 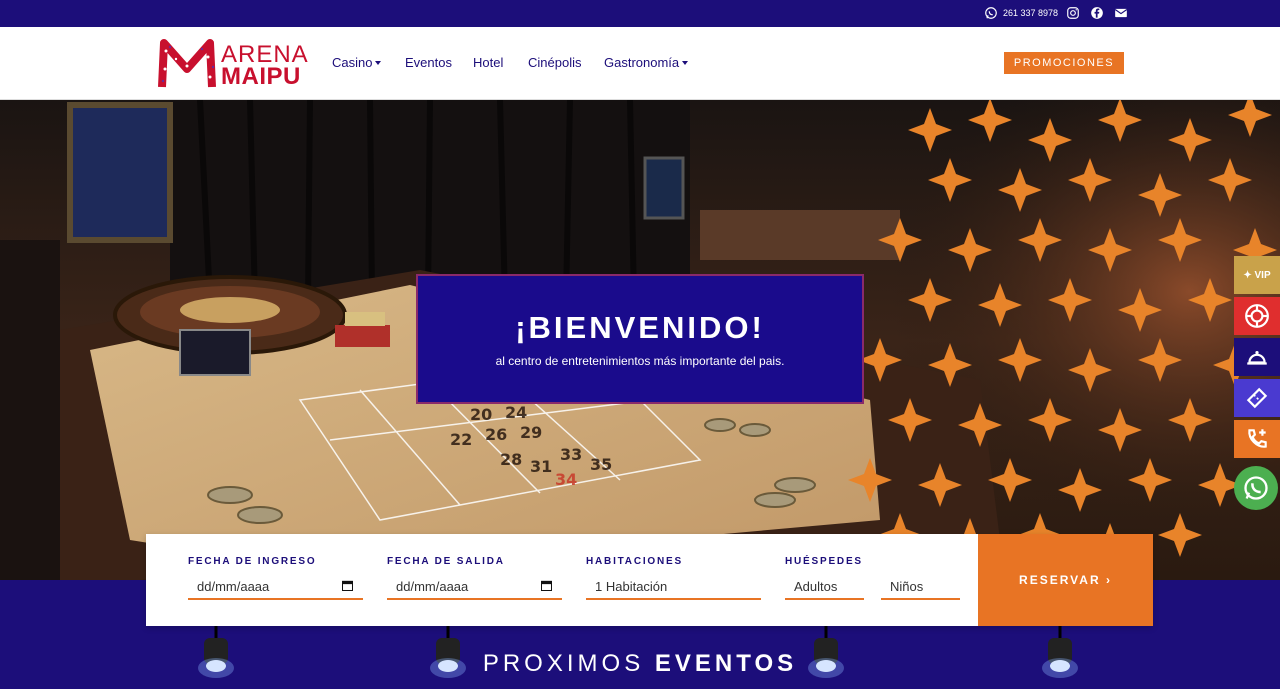 I want to click on checkout-date-input: dd/mm/aaaa, so click(x=474, y=587).